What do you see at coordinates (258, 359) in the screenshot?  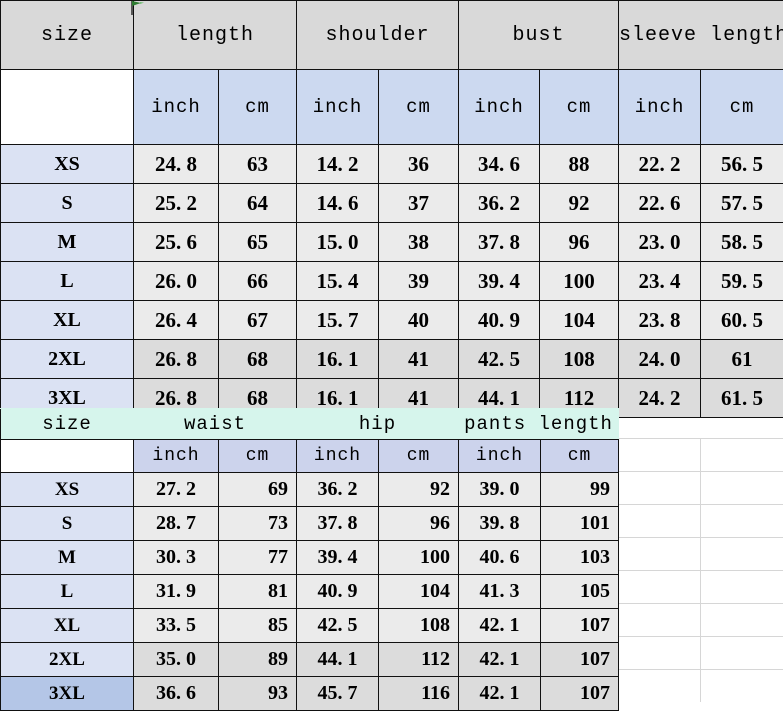 I see `cell-value: 68` at bounding box center [258, 359].